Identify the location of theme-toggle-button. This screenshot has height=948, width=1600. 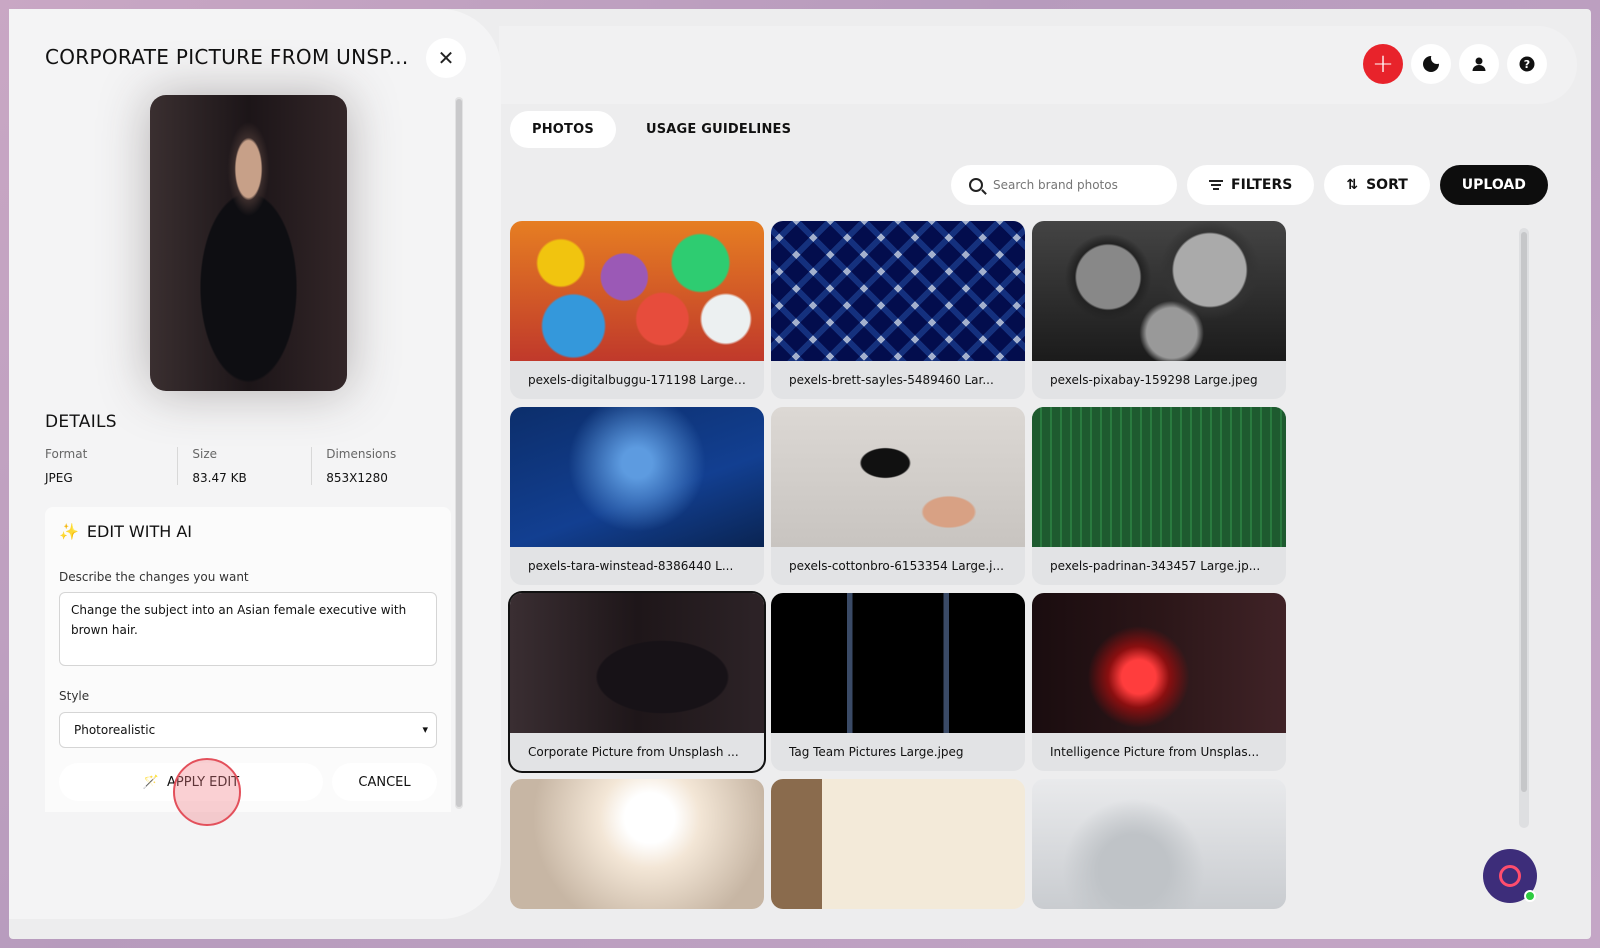
(1431, 64).